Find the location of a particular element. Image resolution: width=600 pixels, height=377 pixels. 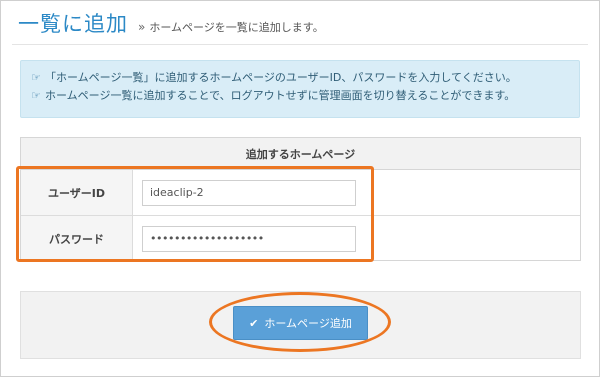

page-subtitle: ホームページを一覧に追加します。 is located at coordinates (236, 27).